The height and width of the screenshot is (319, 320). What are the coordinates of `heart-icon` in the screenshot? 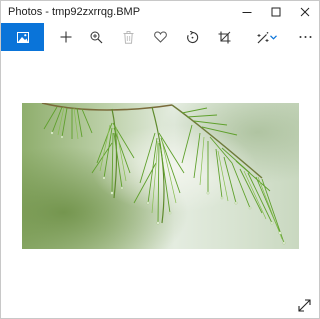 It's located at (160, 37).